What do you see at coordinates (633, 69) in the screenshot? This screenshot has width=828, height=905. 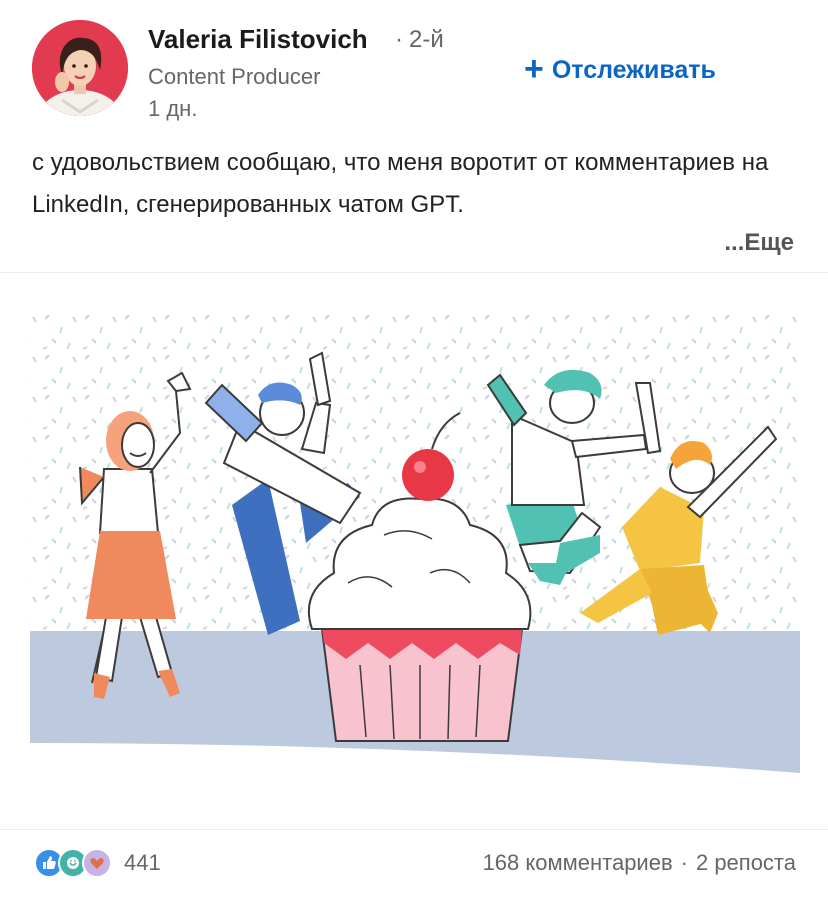 I see `follow-label: Отслеживать` at bounding box center [633, 69].